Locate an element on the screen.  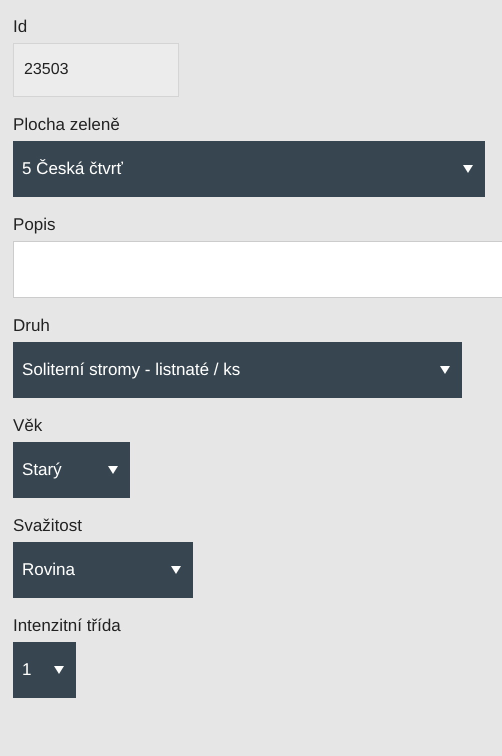
dropdown: Rovina is located at coordinates (103, 570).